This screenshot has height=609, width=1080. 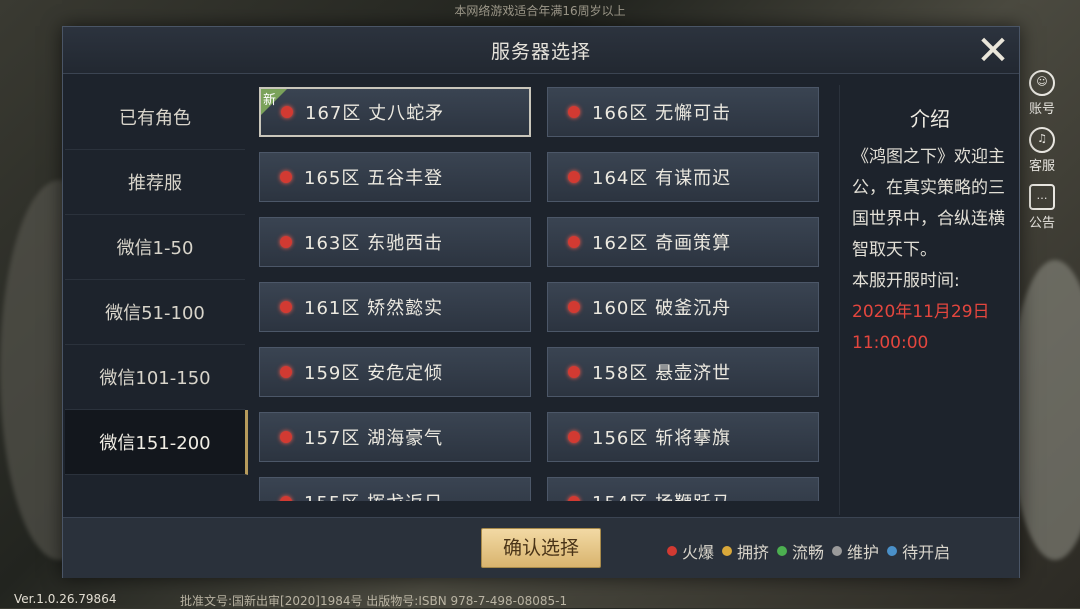 I want to click on server-item-165: 165区 五谷丰登, so click(x=395, y=177).